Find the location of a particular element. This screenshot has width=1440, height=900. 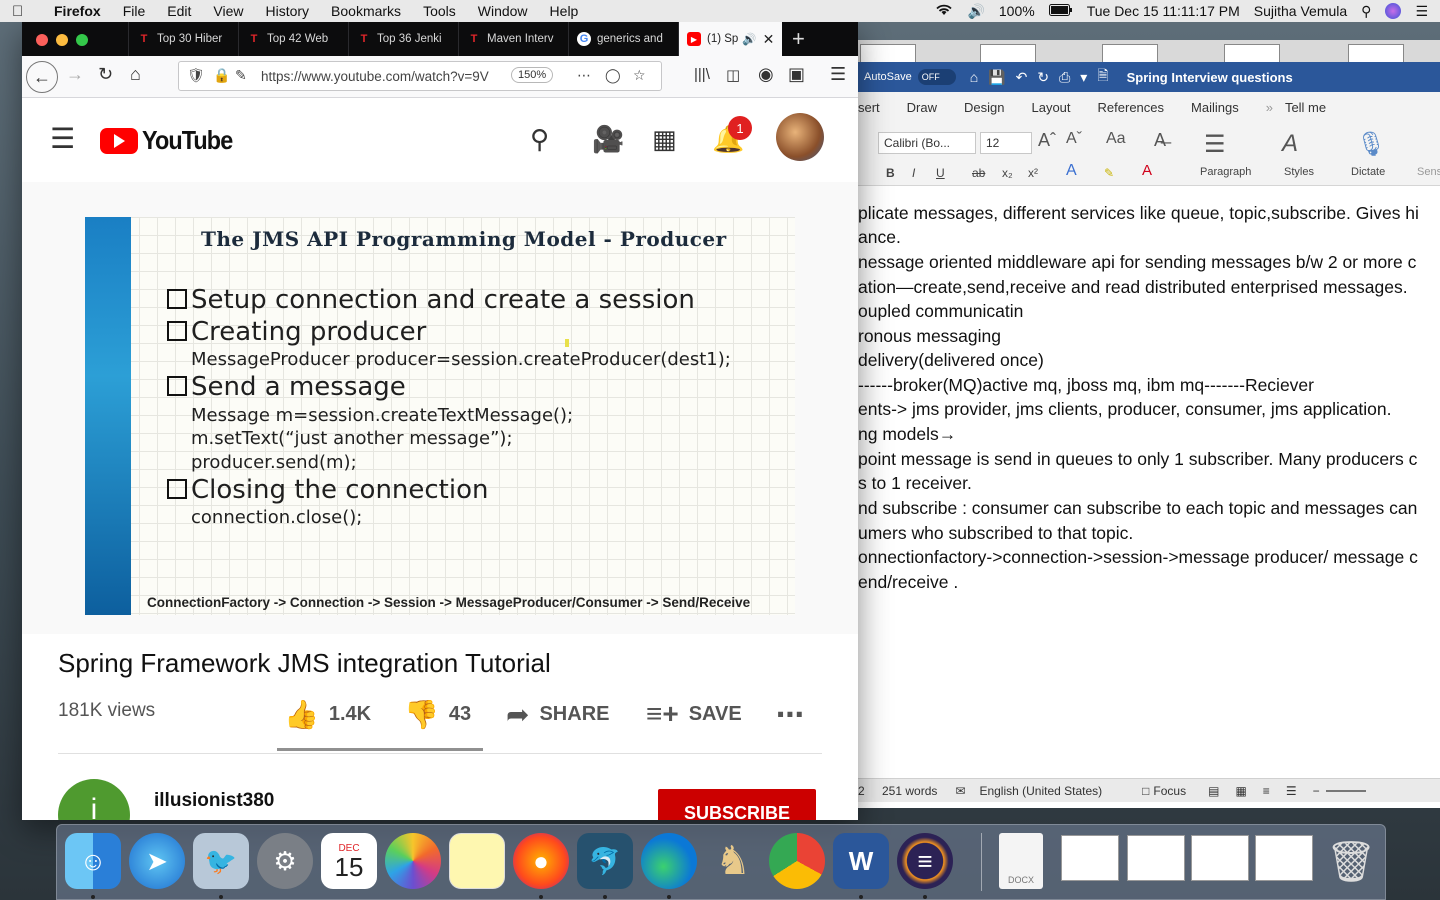

zoom-level-badge: 150% is located at coordinates (532, 75).